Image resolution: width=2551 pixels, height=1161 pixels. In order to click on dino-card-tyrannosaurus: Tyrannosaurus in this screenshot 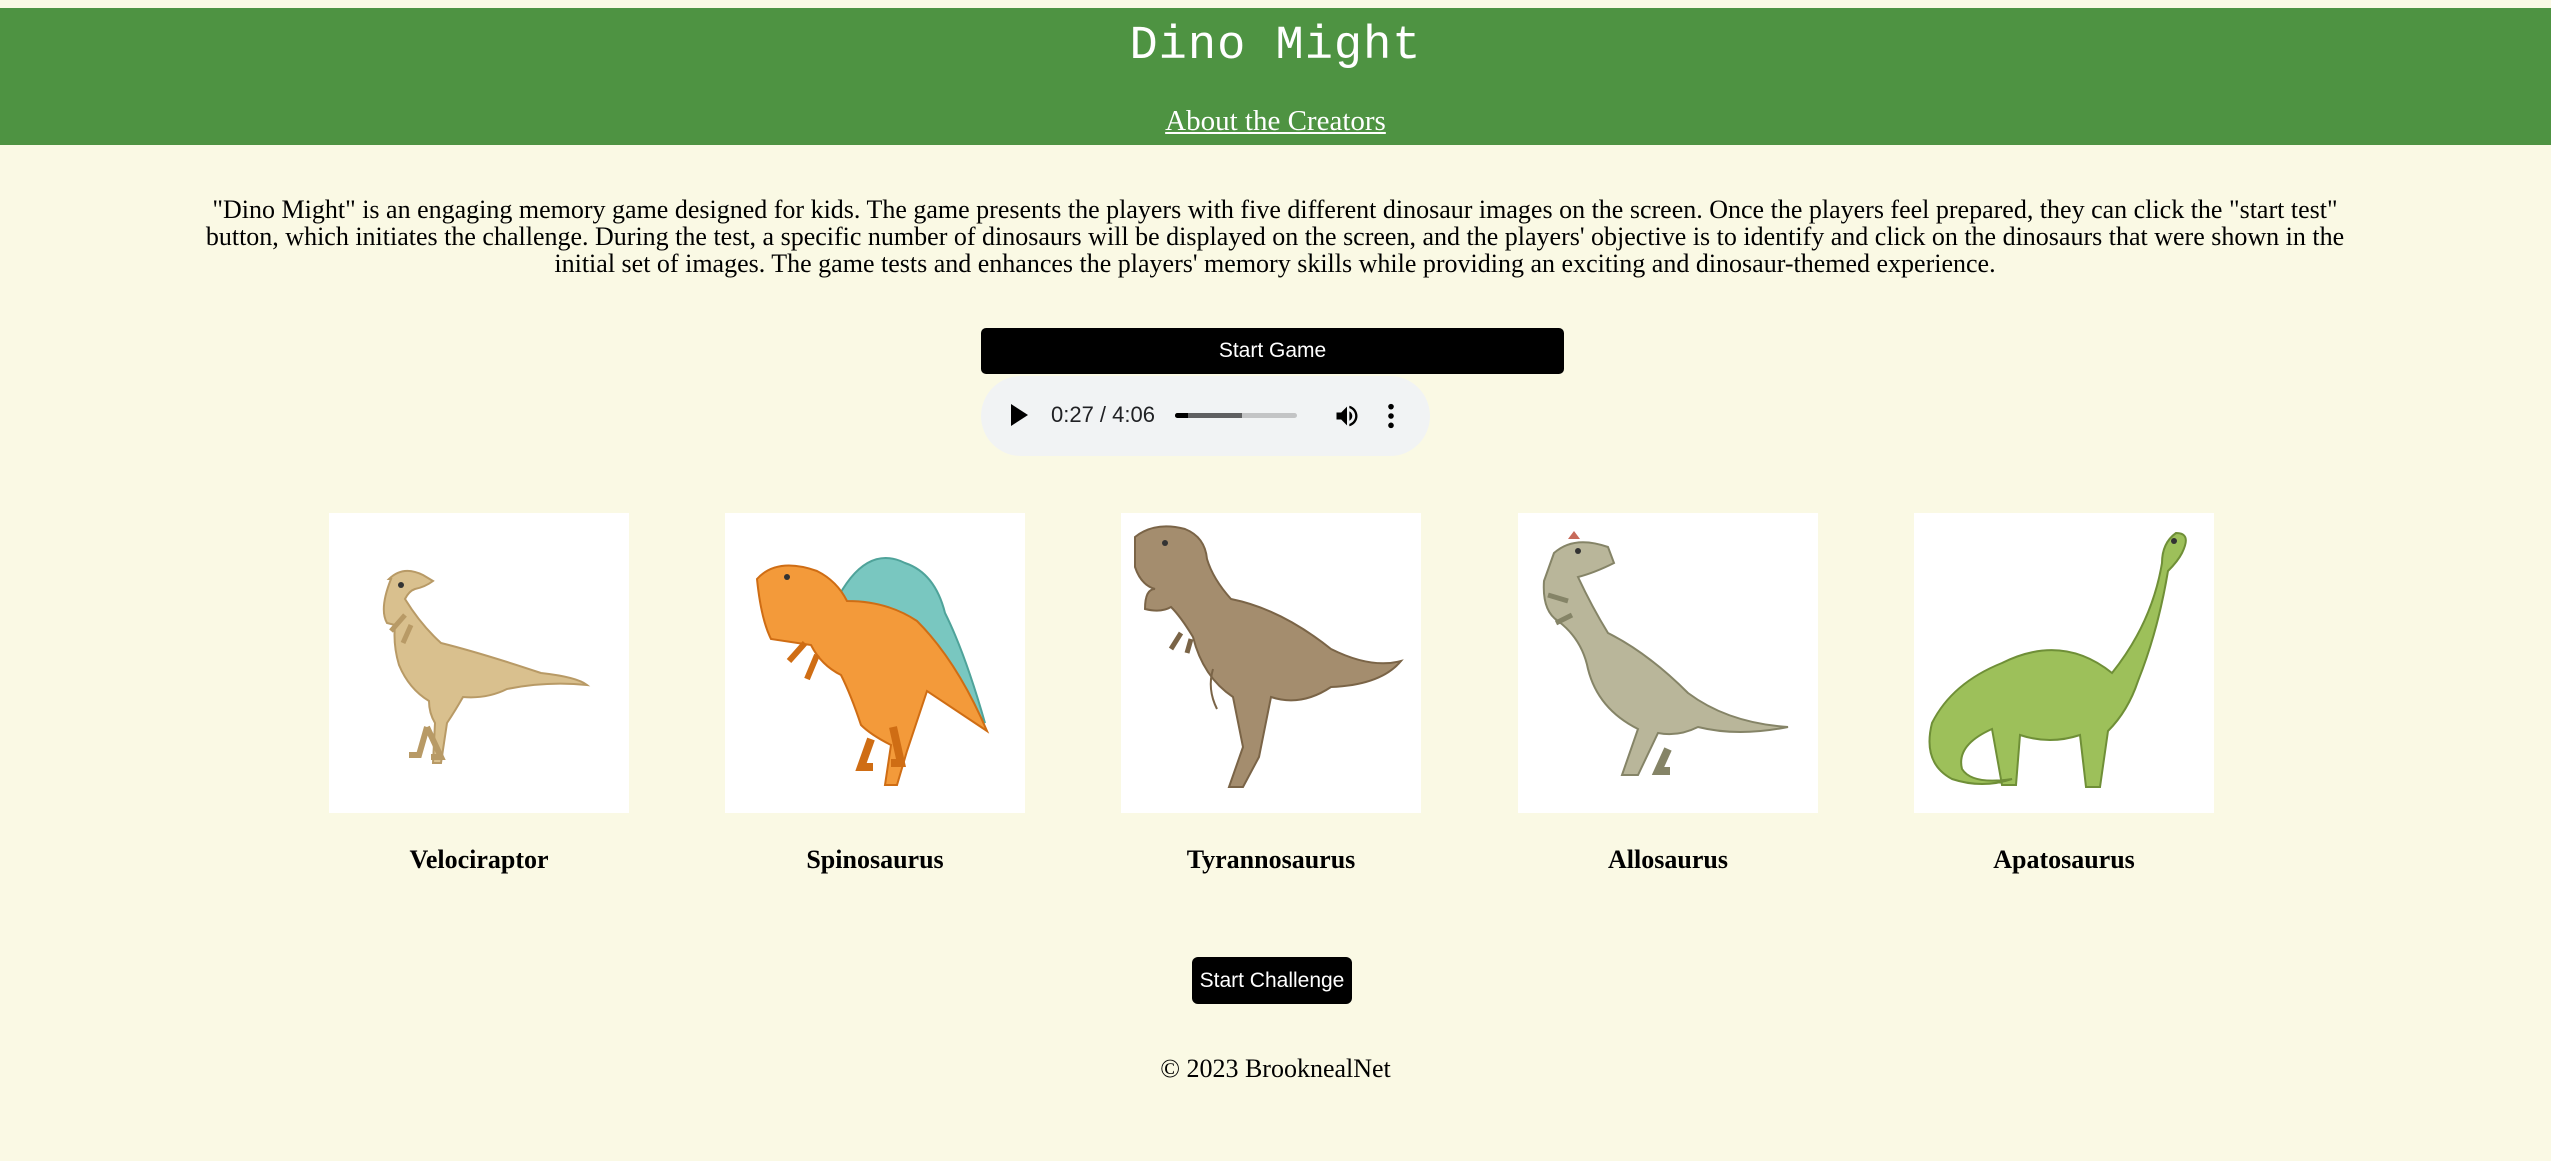, I will do `click(1271, 694)`.